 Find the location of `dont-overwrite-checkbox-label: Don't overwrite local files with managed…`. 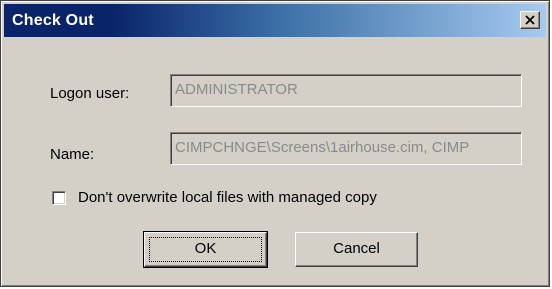

dont-overwrite-checkbox-label: Don't overwrite local files with managed… is located at coordinates (227, 197).